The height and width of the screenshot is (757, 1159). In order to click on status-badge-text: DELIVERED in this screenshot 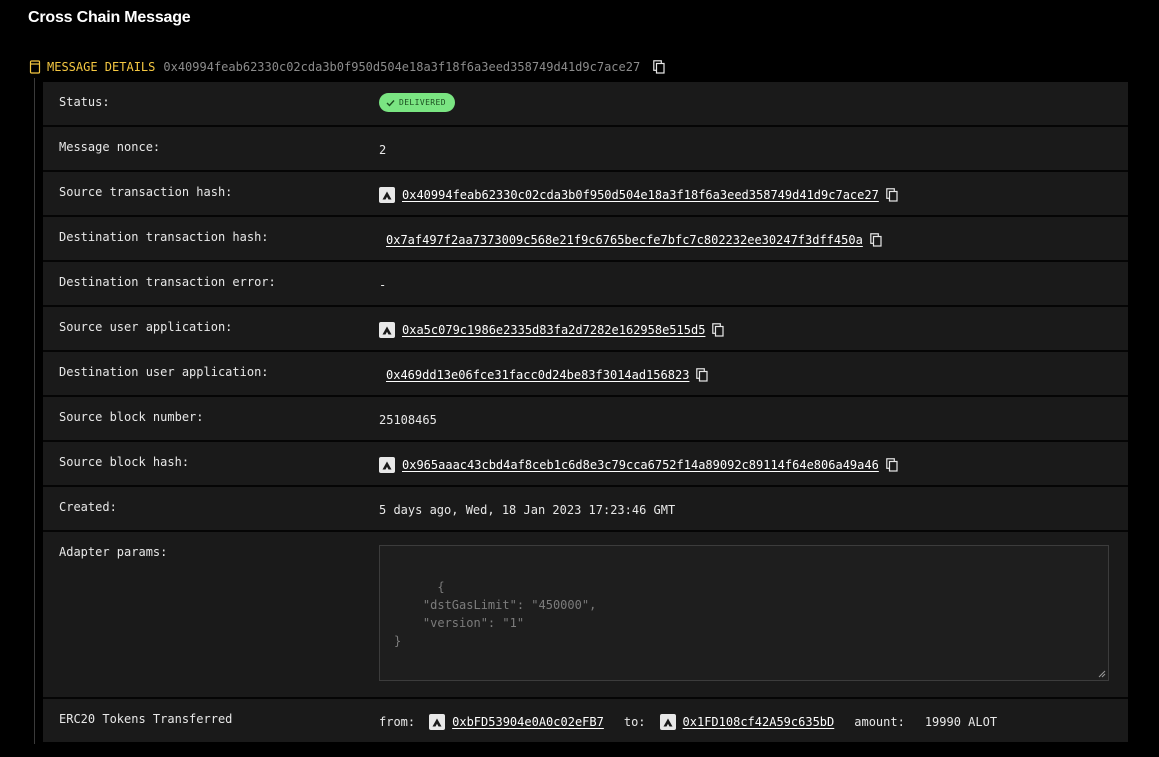, I will do `click(422, 102)`.